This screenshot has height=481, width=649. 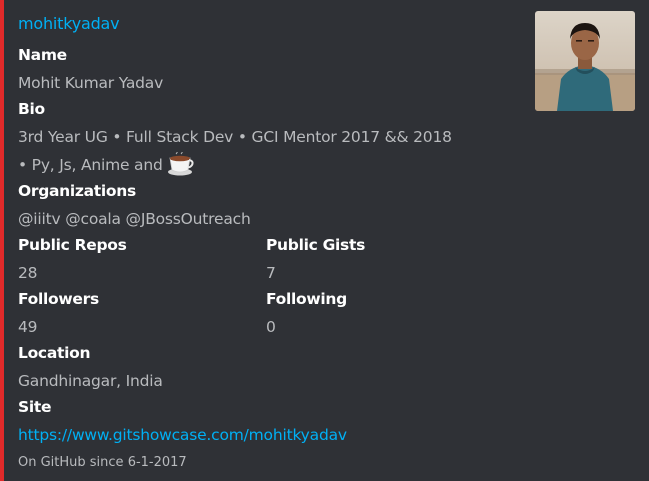 What do you see at coordinates (585, 61) in the screenshot?
I see `avatar` at bounding box center [585, 61].